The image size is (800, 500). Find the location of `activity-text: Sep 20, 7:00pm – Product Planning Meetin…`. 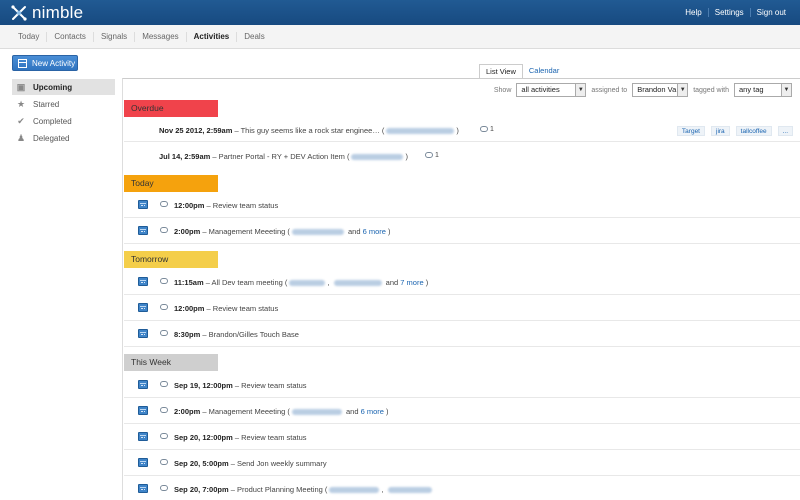

activity-text: Sep 20, 7:00pm – Product Planning Meetin… is located at coordinates (304, 489).